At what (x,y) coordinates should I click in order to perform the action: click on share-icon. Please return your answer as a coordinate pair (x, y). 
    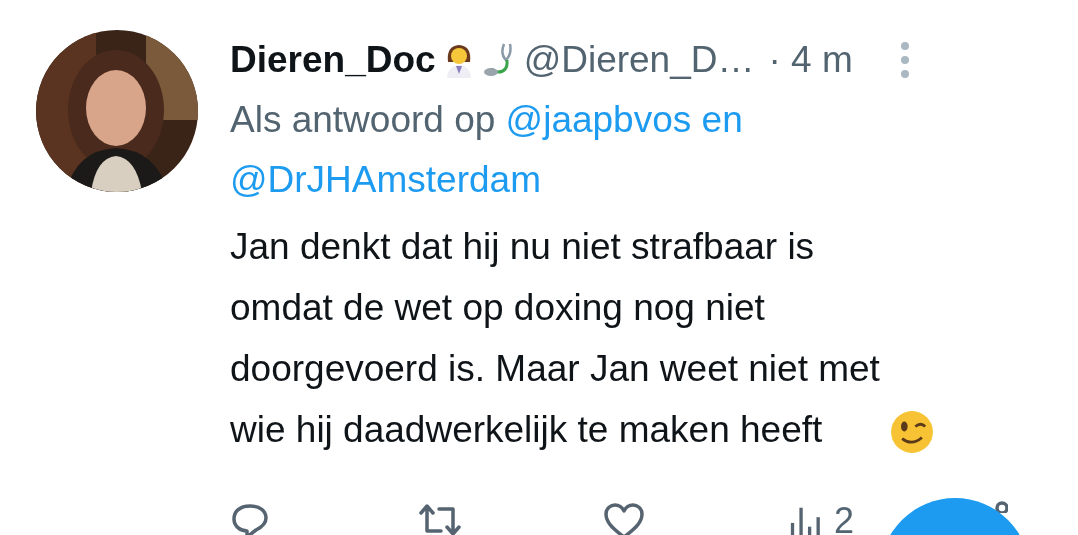
    Looking at the image, I should click on (1000, 507).